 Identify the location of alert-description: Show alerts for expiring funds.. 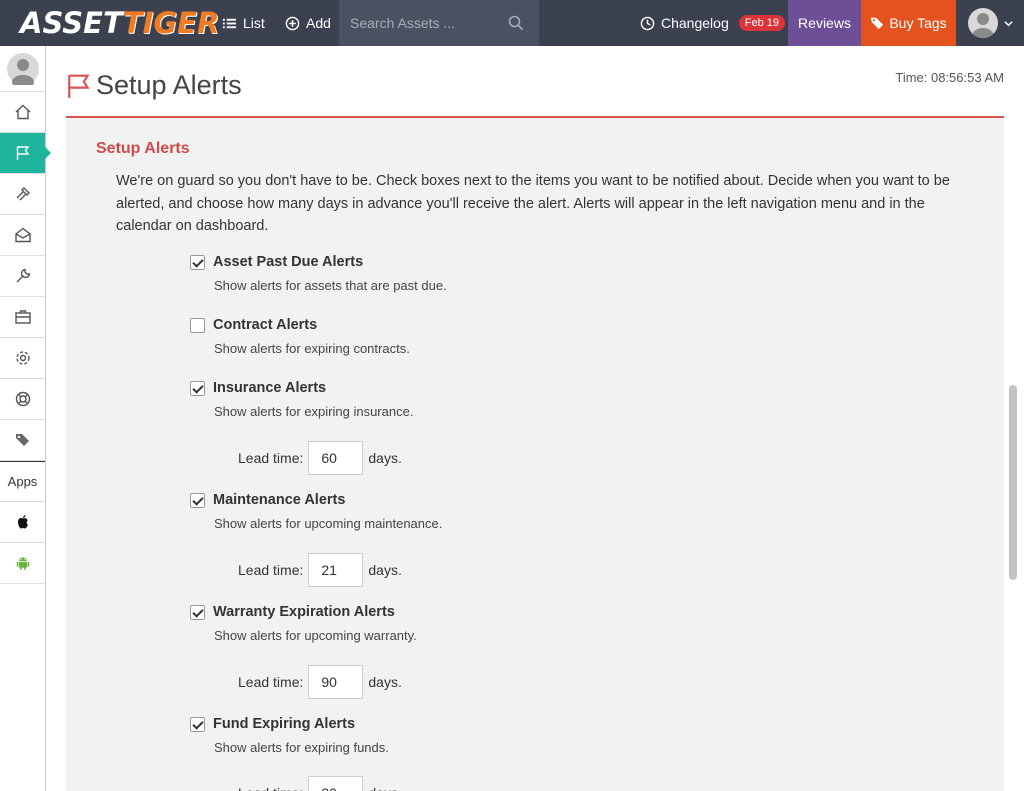
(301, 747).